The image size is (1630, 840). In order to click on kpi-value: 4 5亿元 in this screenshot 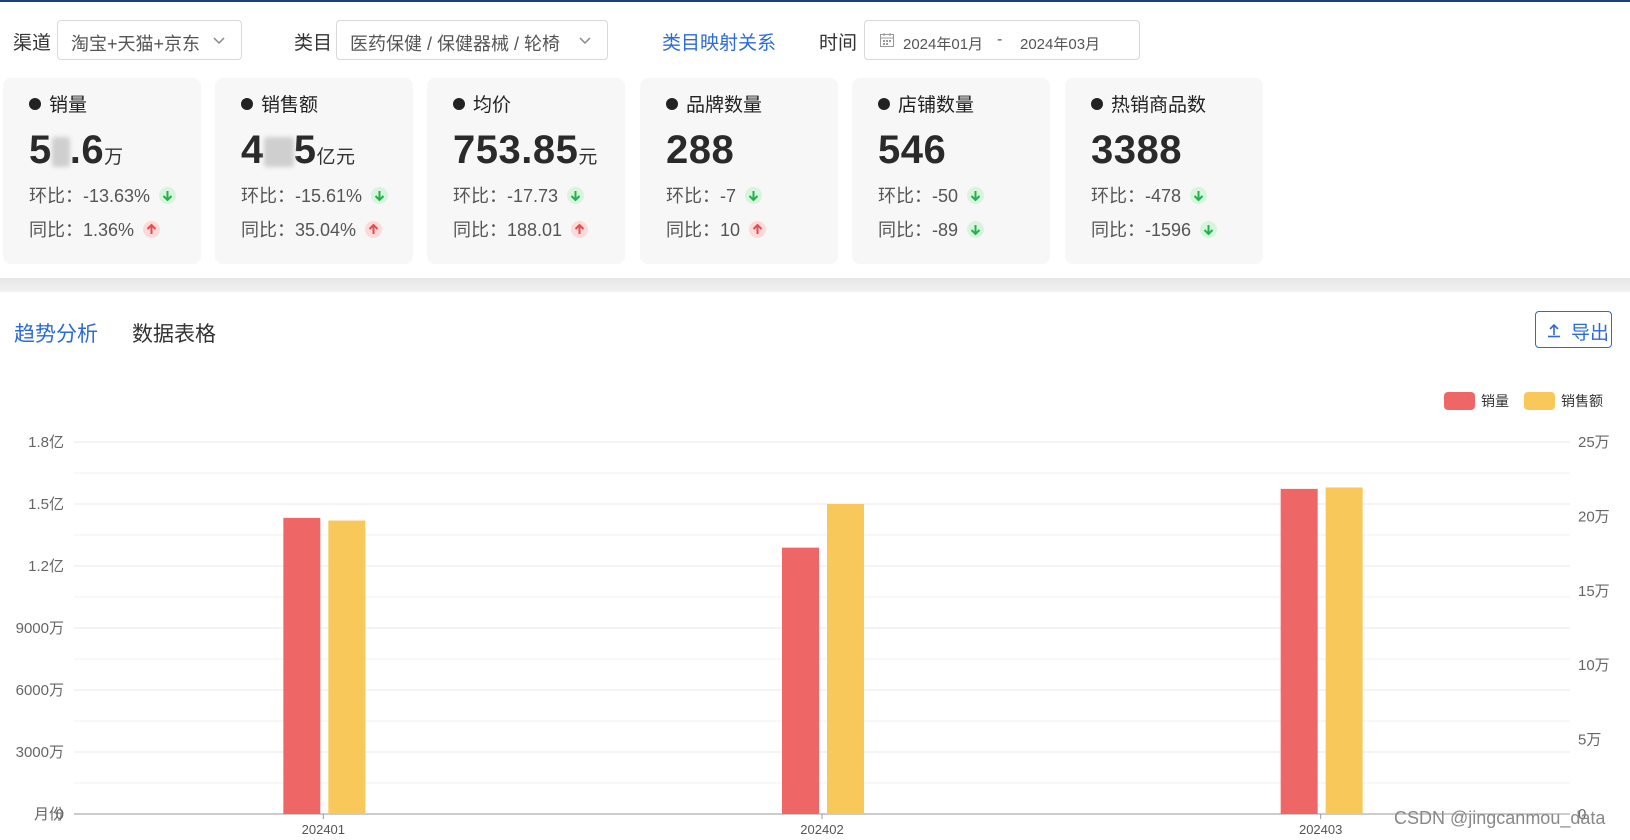, I will do `click(298, 150)`.